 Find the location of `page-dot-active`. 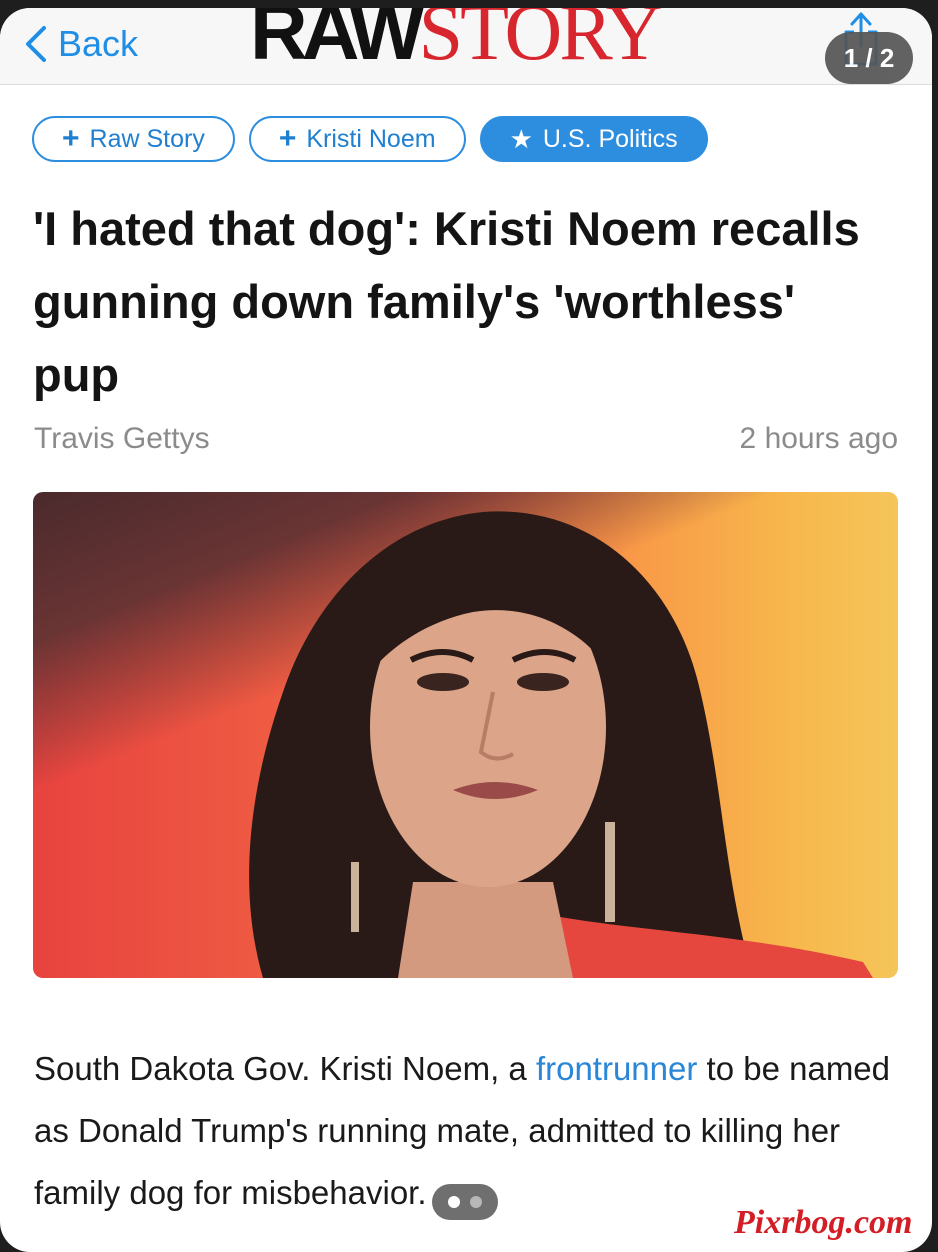

page-dot-active is located at coordinates (454, 1202).